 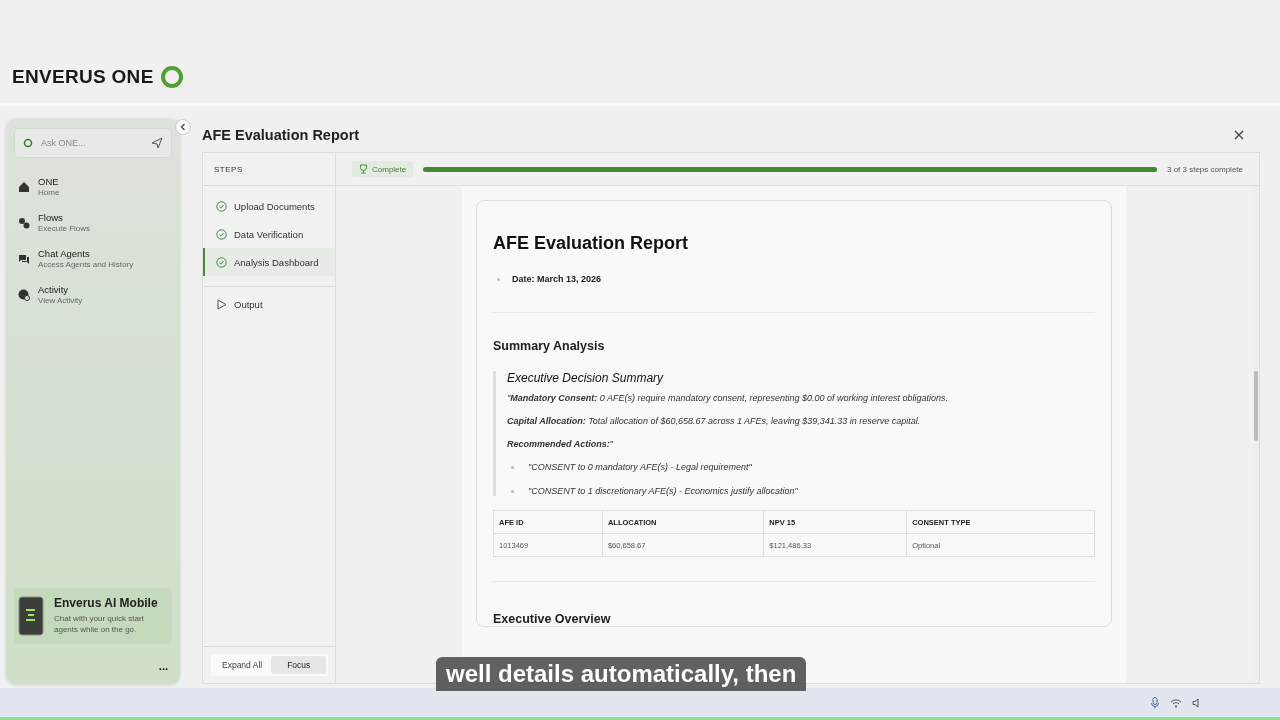 I want to click on wifi-icon, so click(x=1176, y=702).